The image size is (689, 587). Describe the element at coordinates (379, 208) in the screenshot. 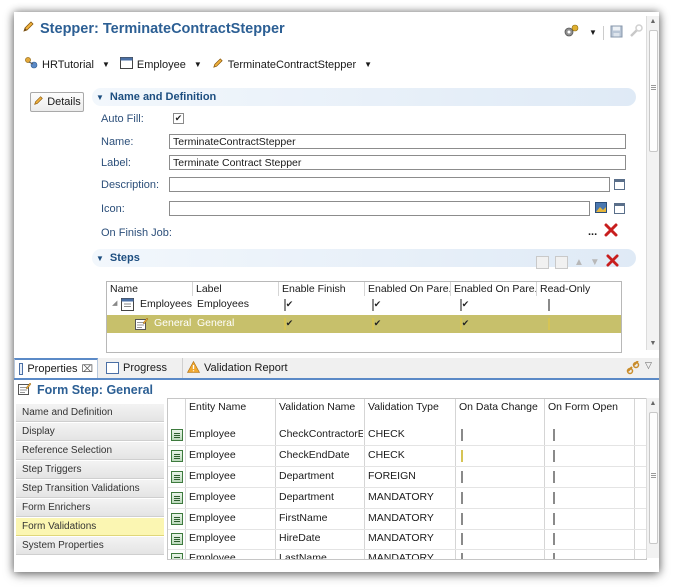

I see `icon-field` at that location.